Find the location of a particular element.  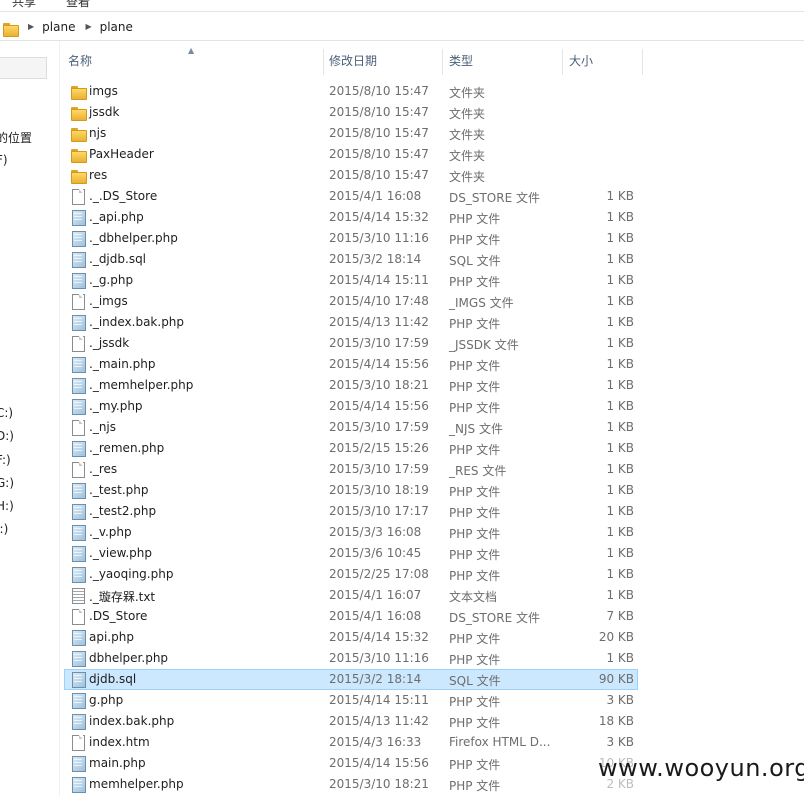

file-name: jssdk is located at coordinates (104, 112).